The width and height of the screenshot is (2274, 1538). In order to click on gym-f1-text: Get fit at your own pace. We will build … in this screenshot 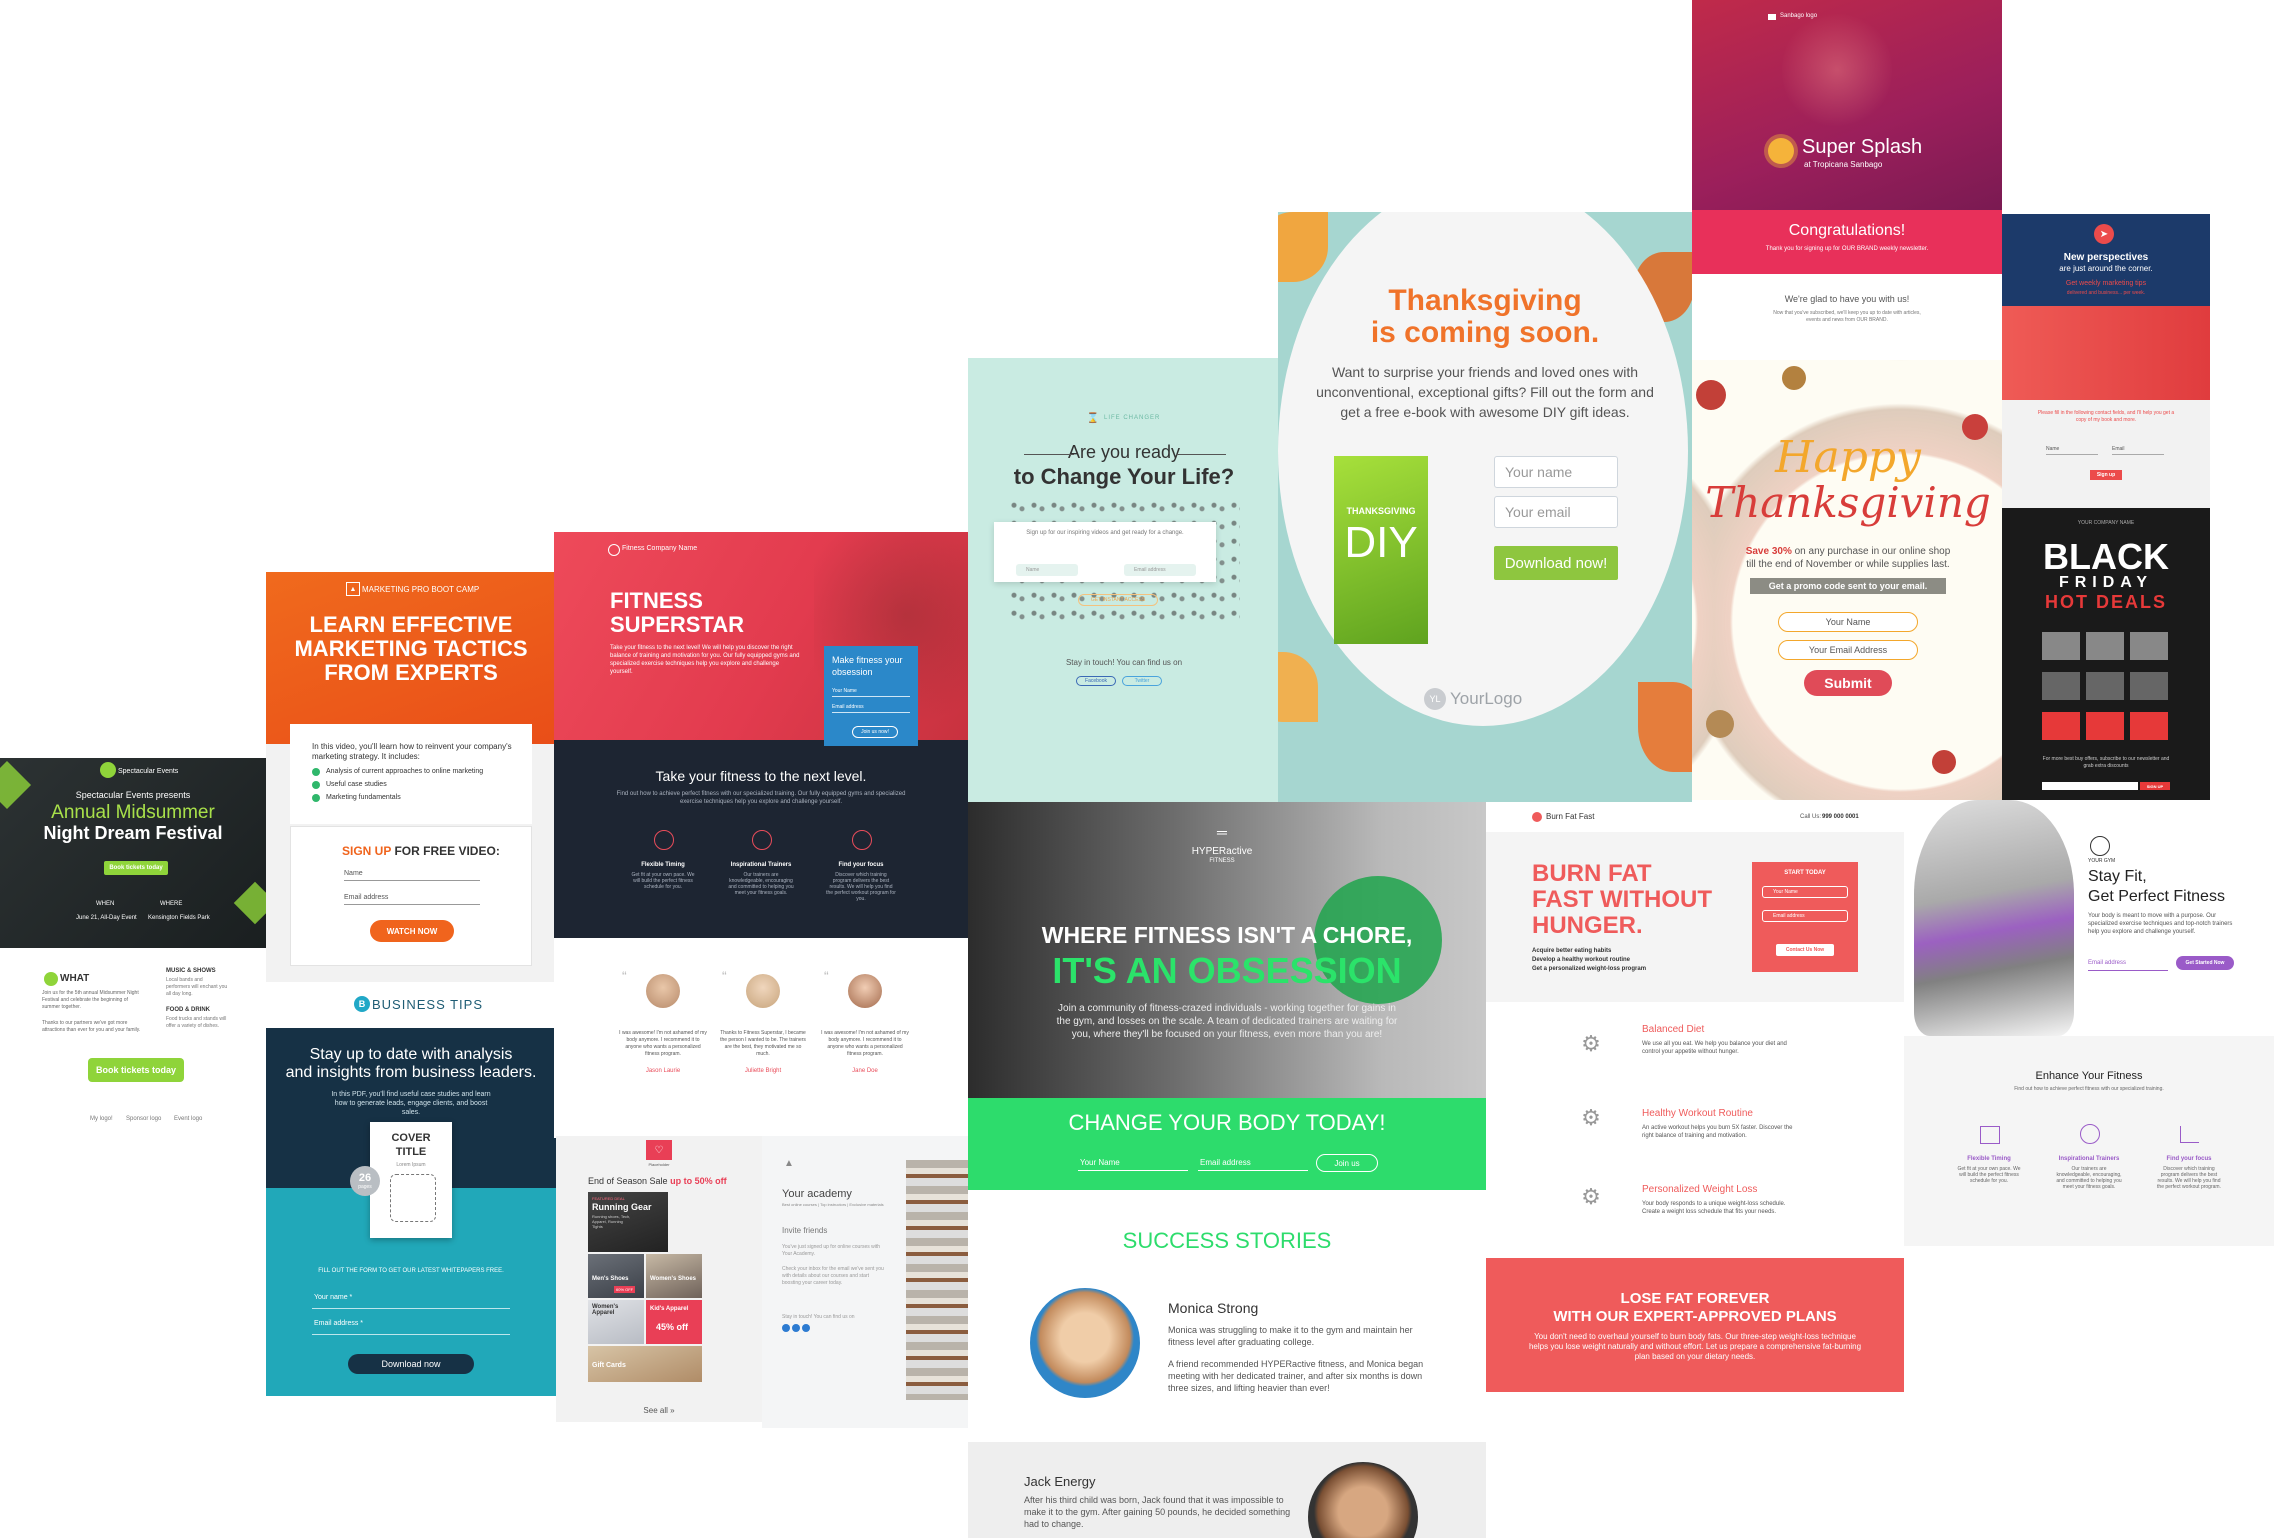, I will do `click(1989, 1175)`.